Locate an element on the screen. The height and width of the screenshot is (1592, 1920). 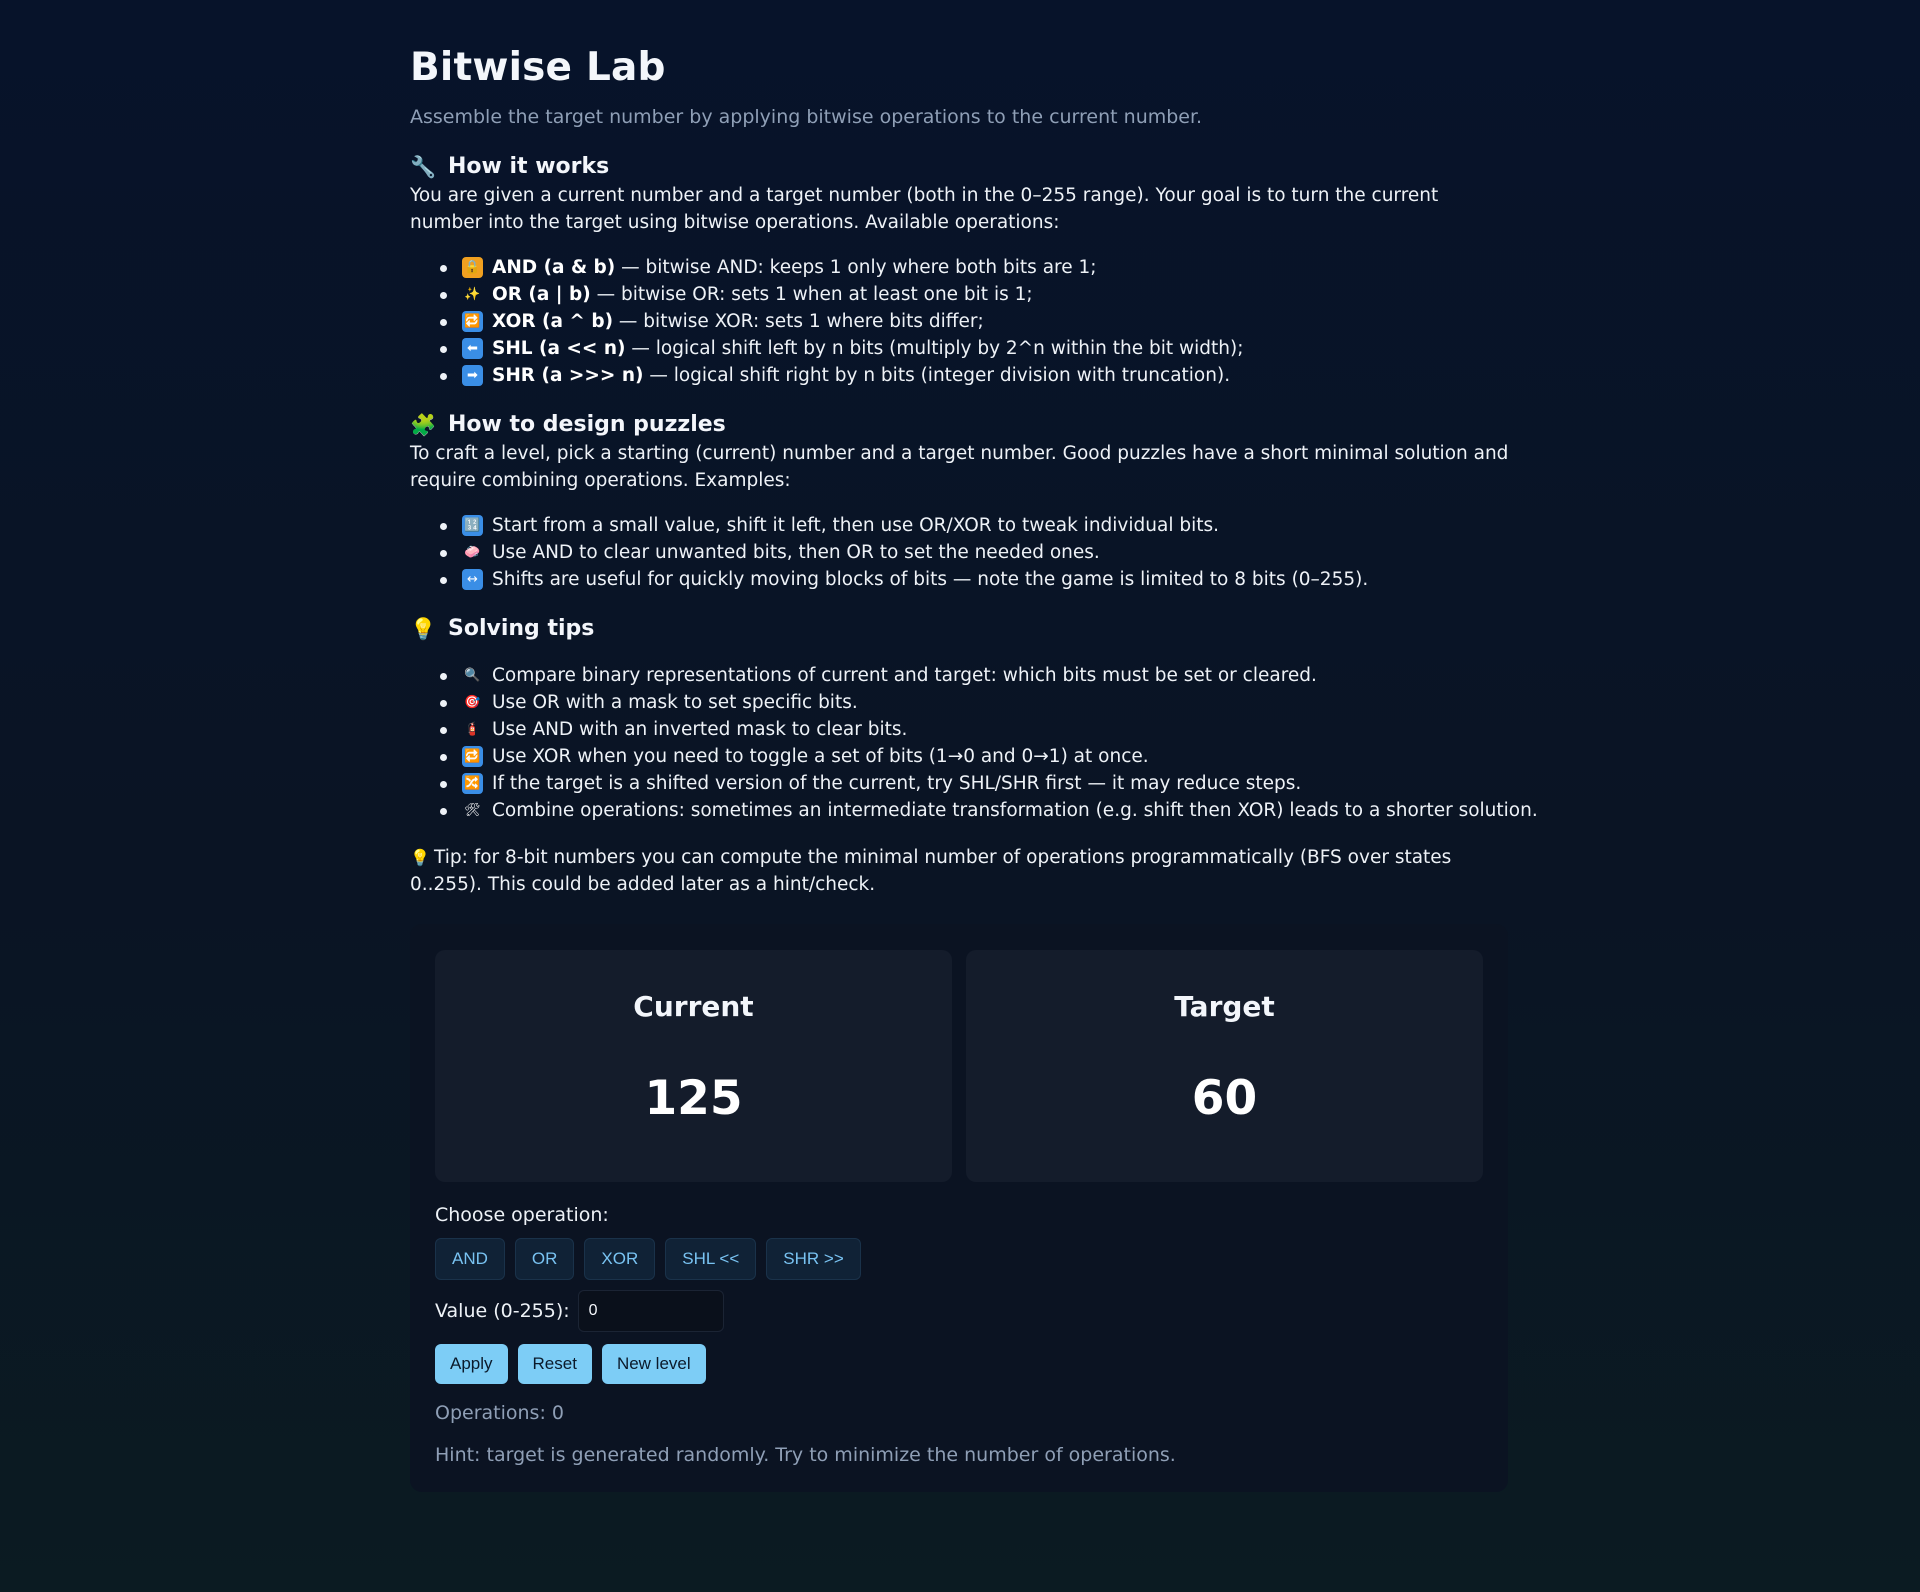
value-row: Value (0-255): is located at coordinates (959, 1311).